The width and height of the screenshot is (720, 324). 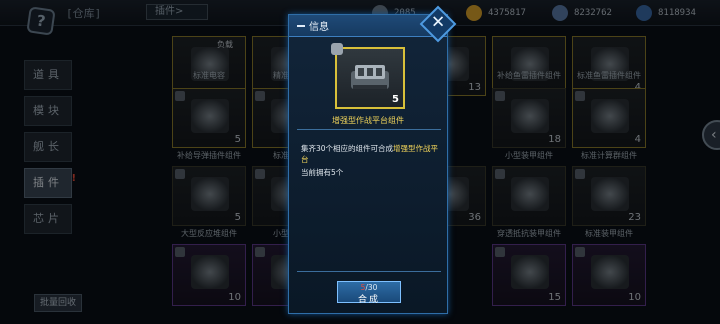 I want to click on owned-count-text: 当前拥有5个, so click(x=322, y=172).